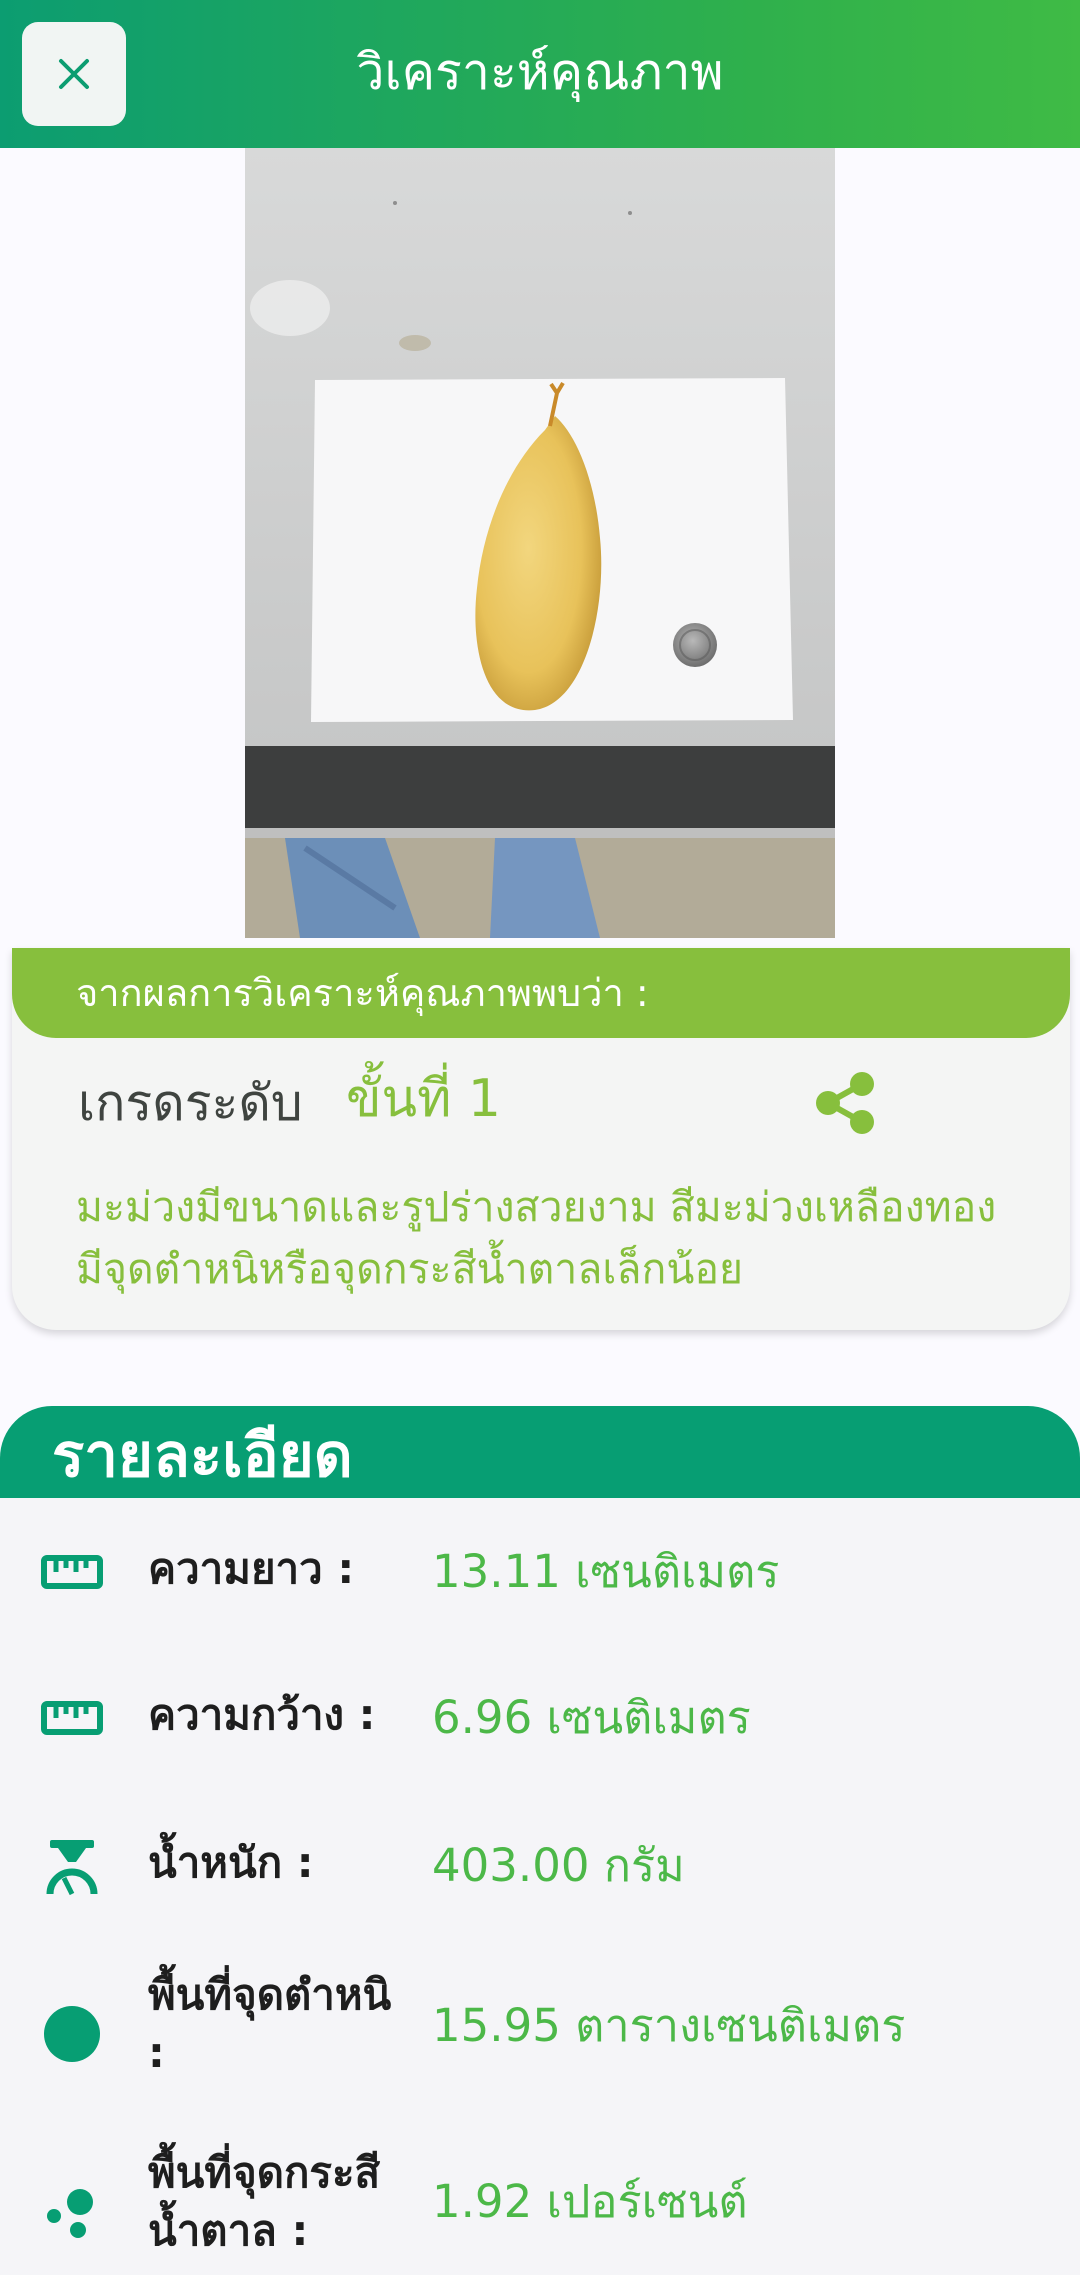 This screenshot has width=1080, height=2275. What do you see at coordinates (362, 993) in the screenshot?
I see `result-banner-text: จากผลการวิเคราะห์คุณภาพพบว่า :` at bounding box center [362, 993].